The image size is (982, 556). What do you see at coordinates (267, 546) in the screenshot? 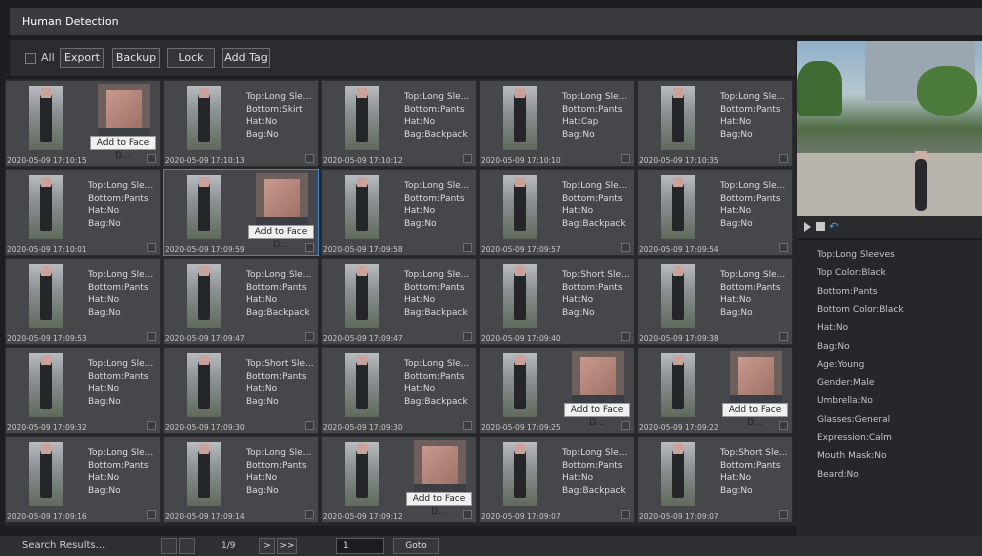
I see `next-page-button: >` at bounding box center [267, 546].